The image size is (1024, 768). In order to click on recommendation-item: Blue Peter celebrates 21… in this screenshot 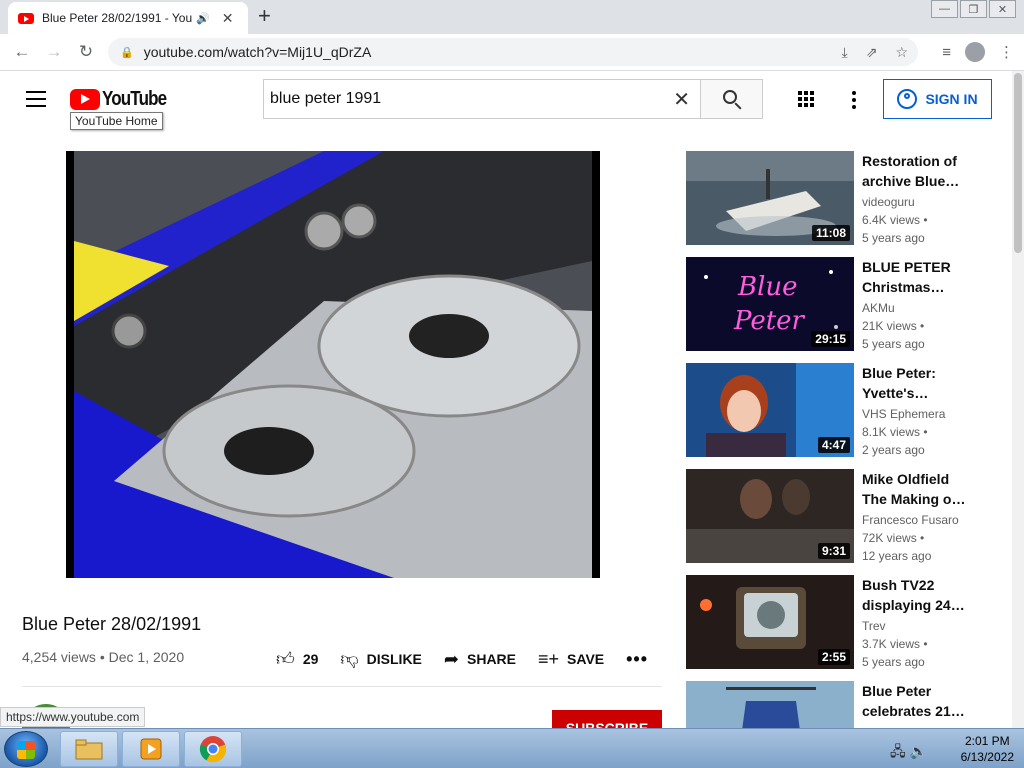, I will do `click(836, 704)`.